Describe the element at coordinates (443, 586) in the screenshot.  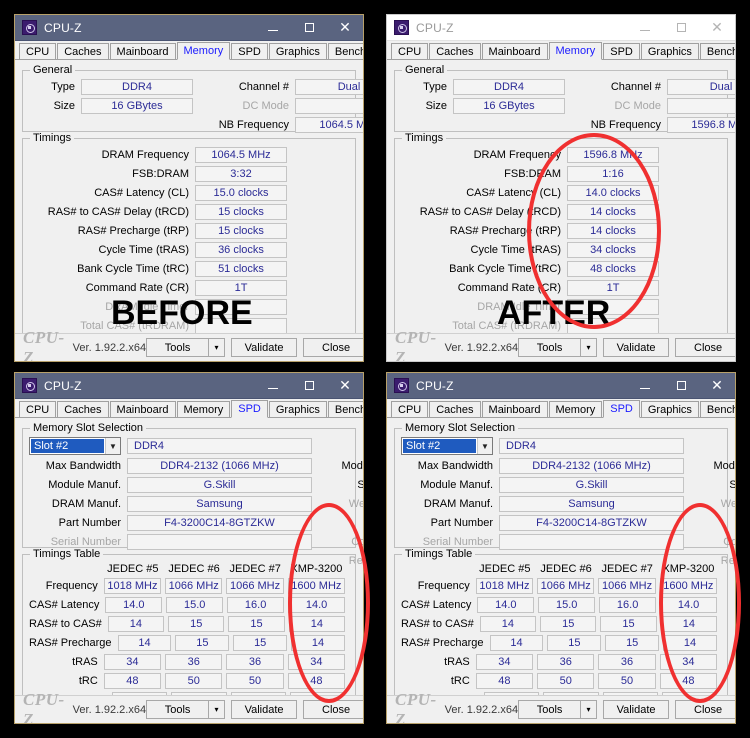
I see `timings-table-row-label: Frequency` at that location.